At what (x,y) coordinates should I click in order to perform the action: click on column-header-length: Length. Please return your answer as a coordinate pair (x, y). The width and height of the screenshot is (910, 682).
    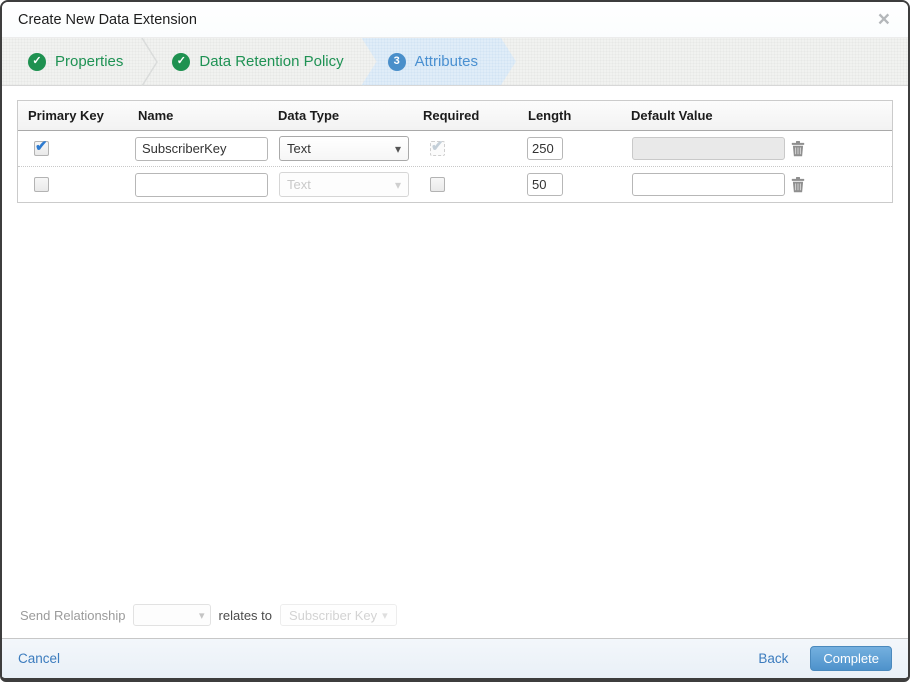
    Looking at the image, I should click on (550, 115).